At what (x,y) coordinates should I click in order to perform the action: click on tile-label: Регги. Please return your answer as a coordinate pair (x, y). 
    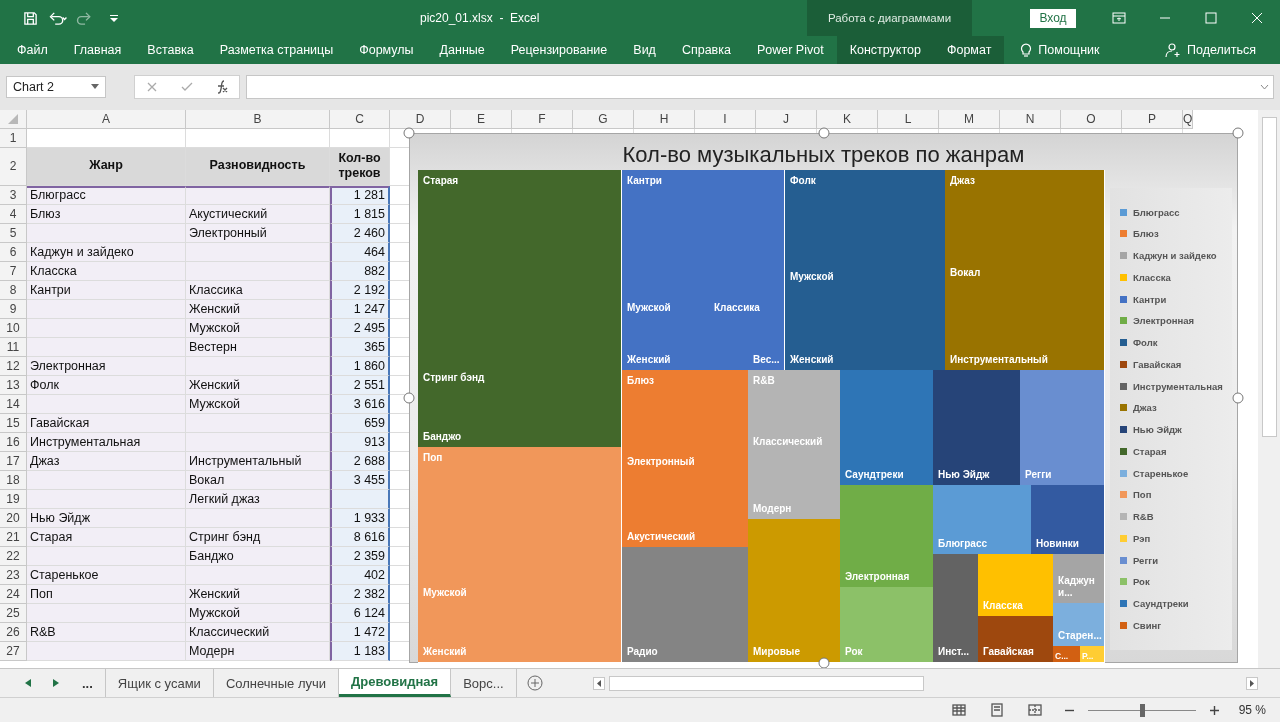
    Looking at the image, I should click on (1039, 474).